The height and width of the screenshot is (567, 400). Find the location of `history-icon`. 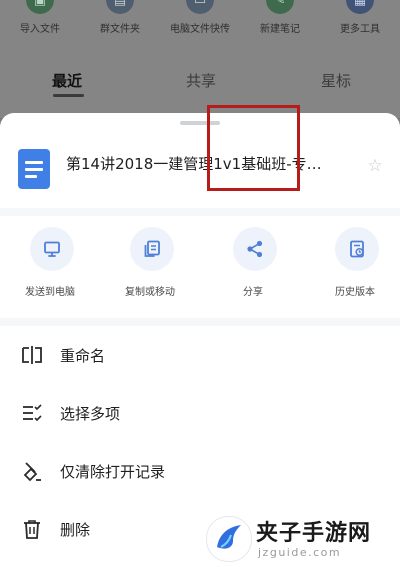

history-icon is located at coordinates (357, 249).